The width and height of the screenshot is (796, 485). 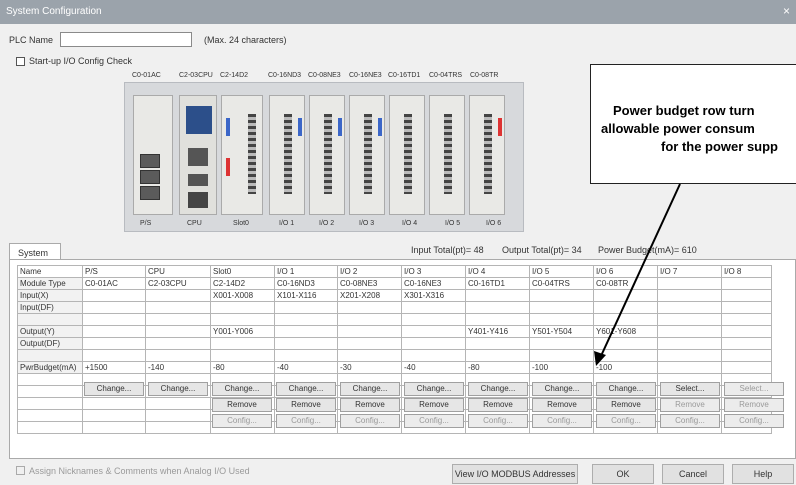 I want to click on arrow-line, so click(x=640, y=270).